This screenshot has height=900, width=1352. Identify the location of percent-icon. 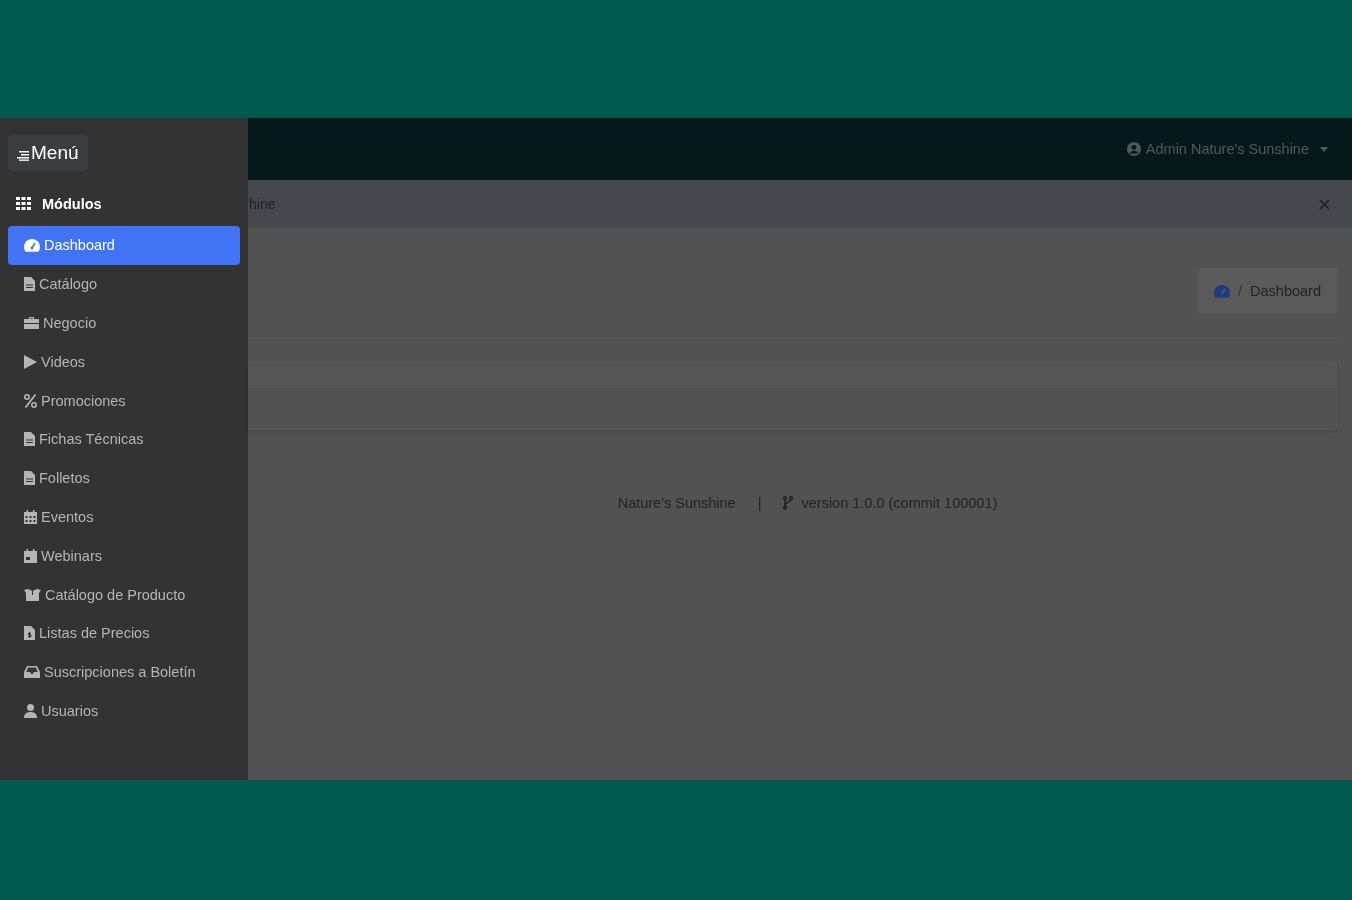
(30, 400).